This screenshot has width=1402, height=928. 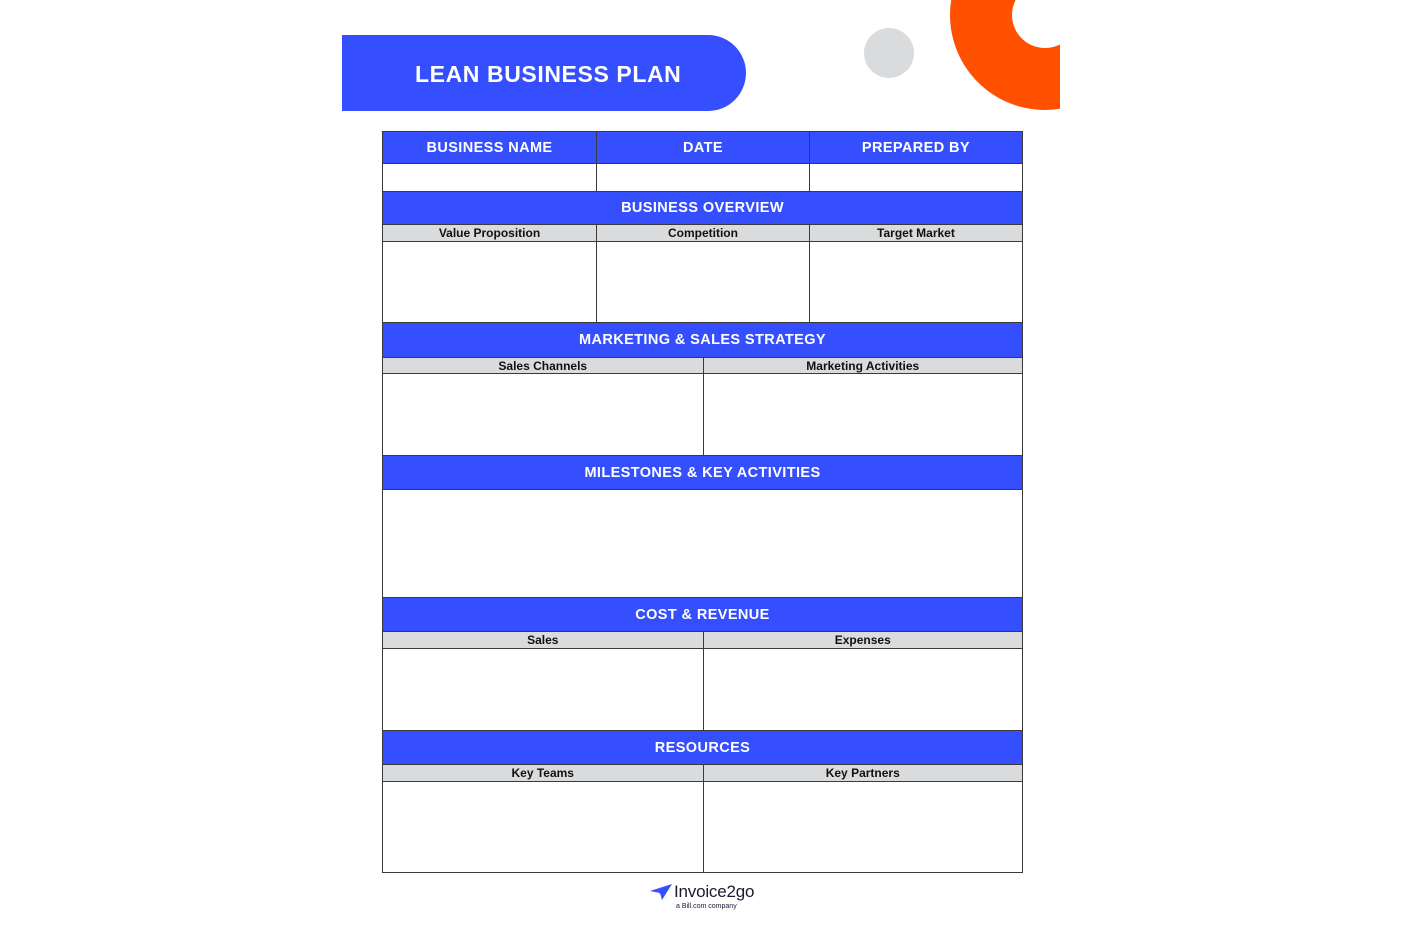 What do you see at coordinates (706, 906) in the screenshot?
I see `brand-tagline: a Bill.com company` at bounding box center [706, 906].